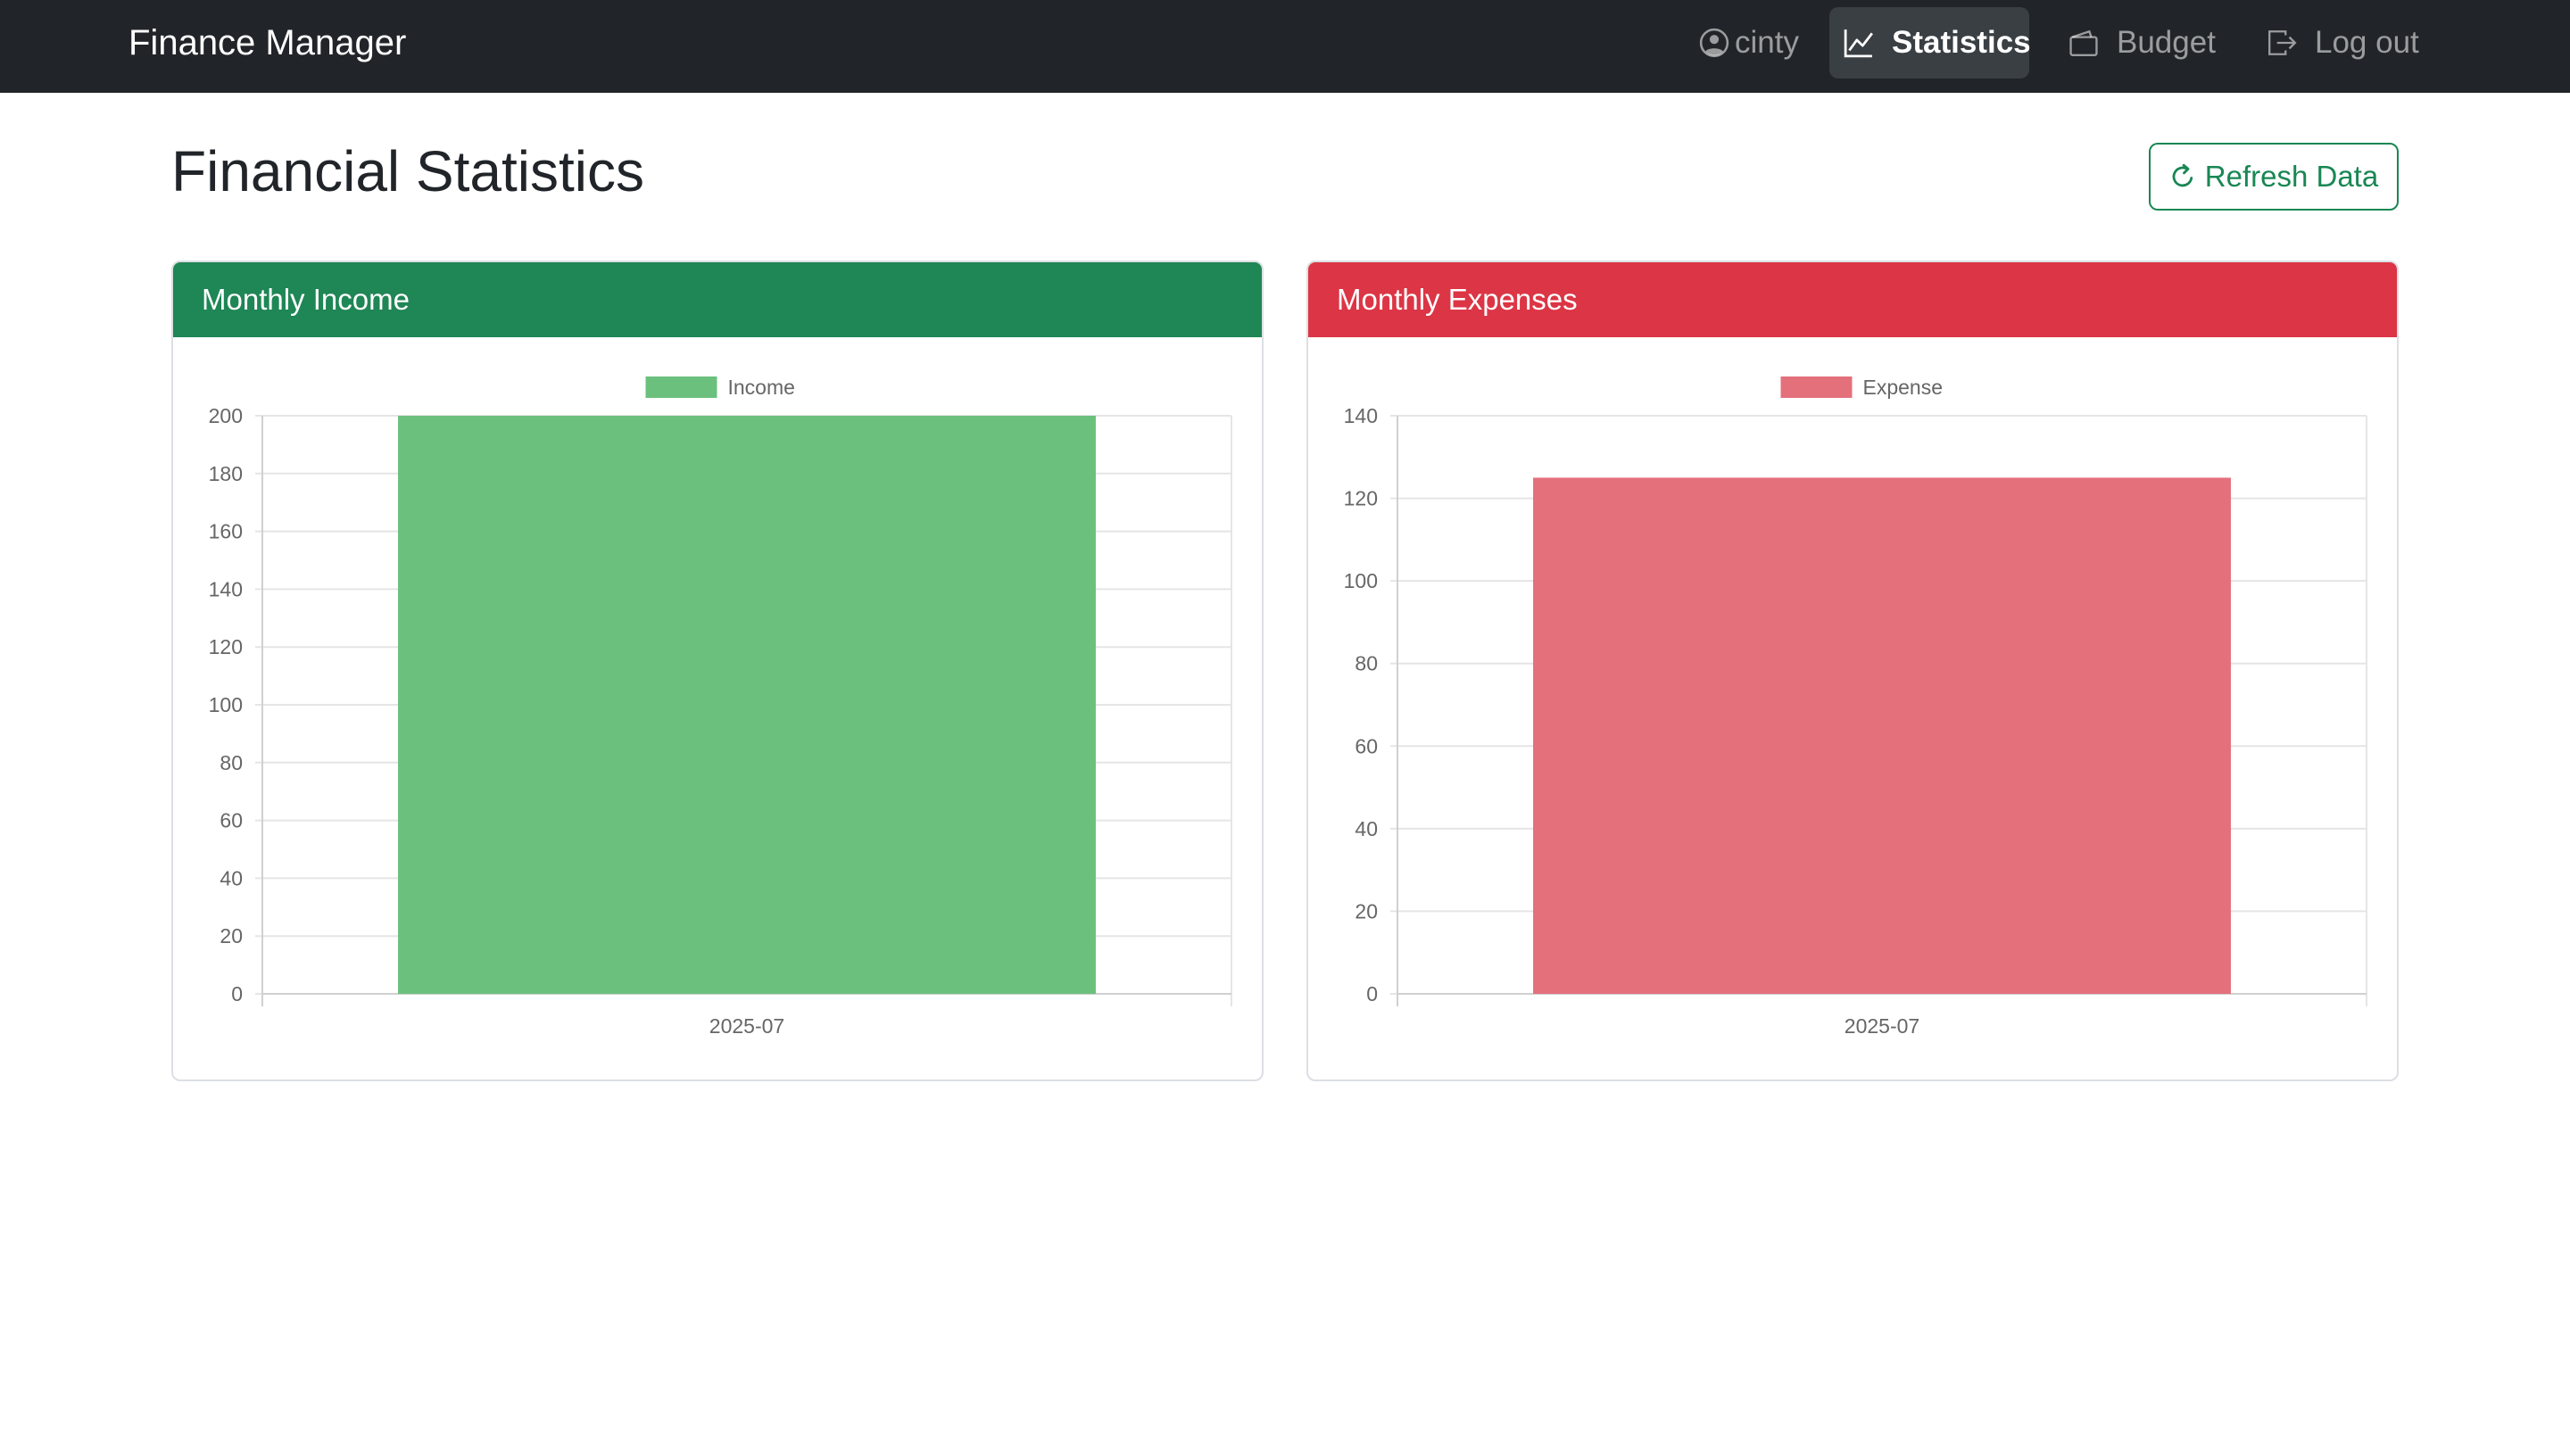 This screenshot has width=2570, height=1456. I want to click on expense-y-tick-label: 140, so click(1361, 416).